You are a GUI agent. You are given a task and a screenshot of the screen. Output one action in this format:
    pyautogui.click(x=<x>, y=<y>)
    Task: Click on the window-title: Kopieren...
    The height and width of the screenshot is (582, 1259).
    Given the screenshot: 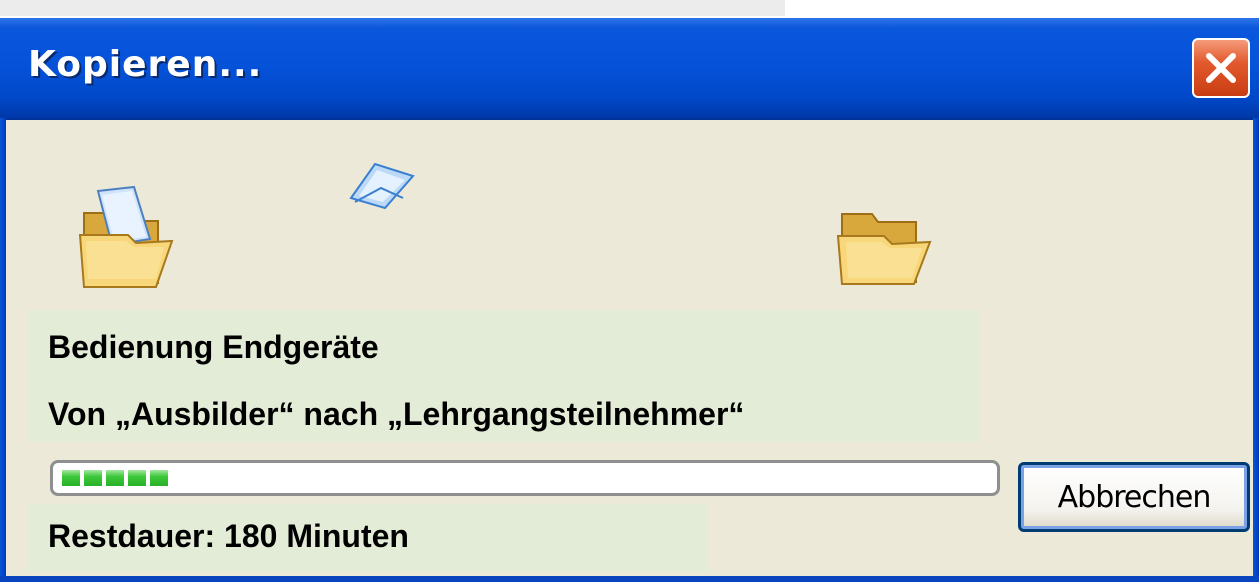 What is the action you would take?
    pyautogui.click(x=145, y=64)
    